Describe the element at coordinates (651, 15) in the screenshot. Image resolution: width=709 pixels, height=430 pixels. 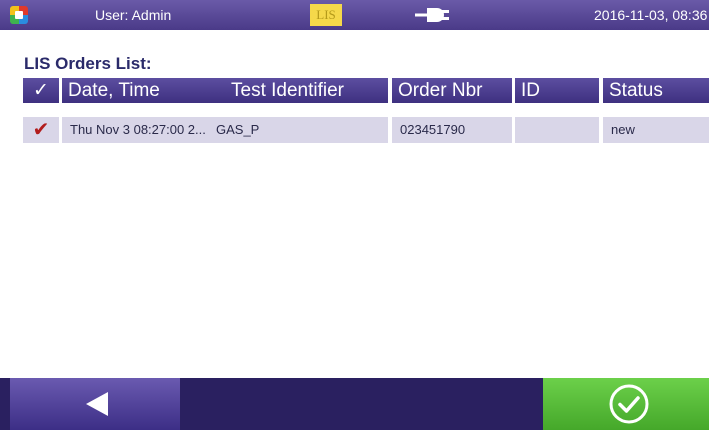
I see `datetime: 2016-11-03, 08:36` at that location.